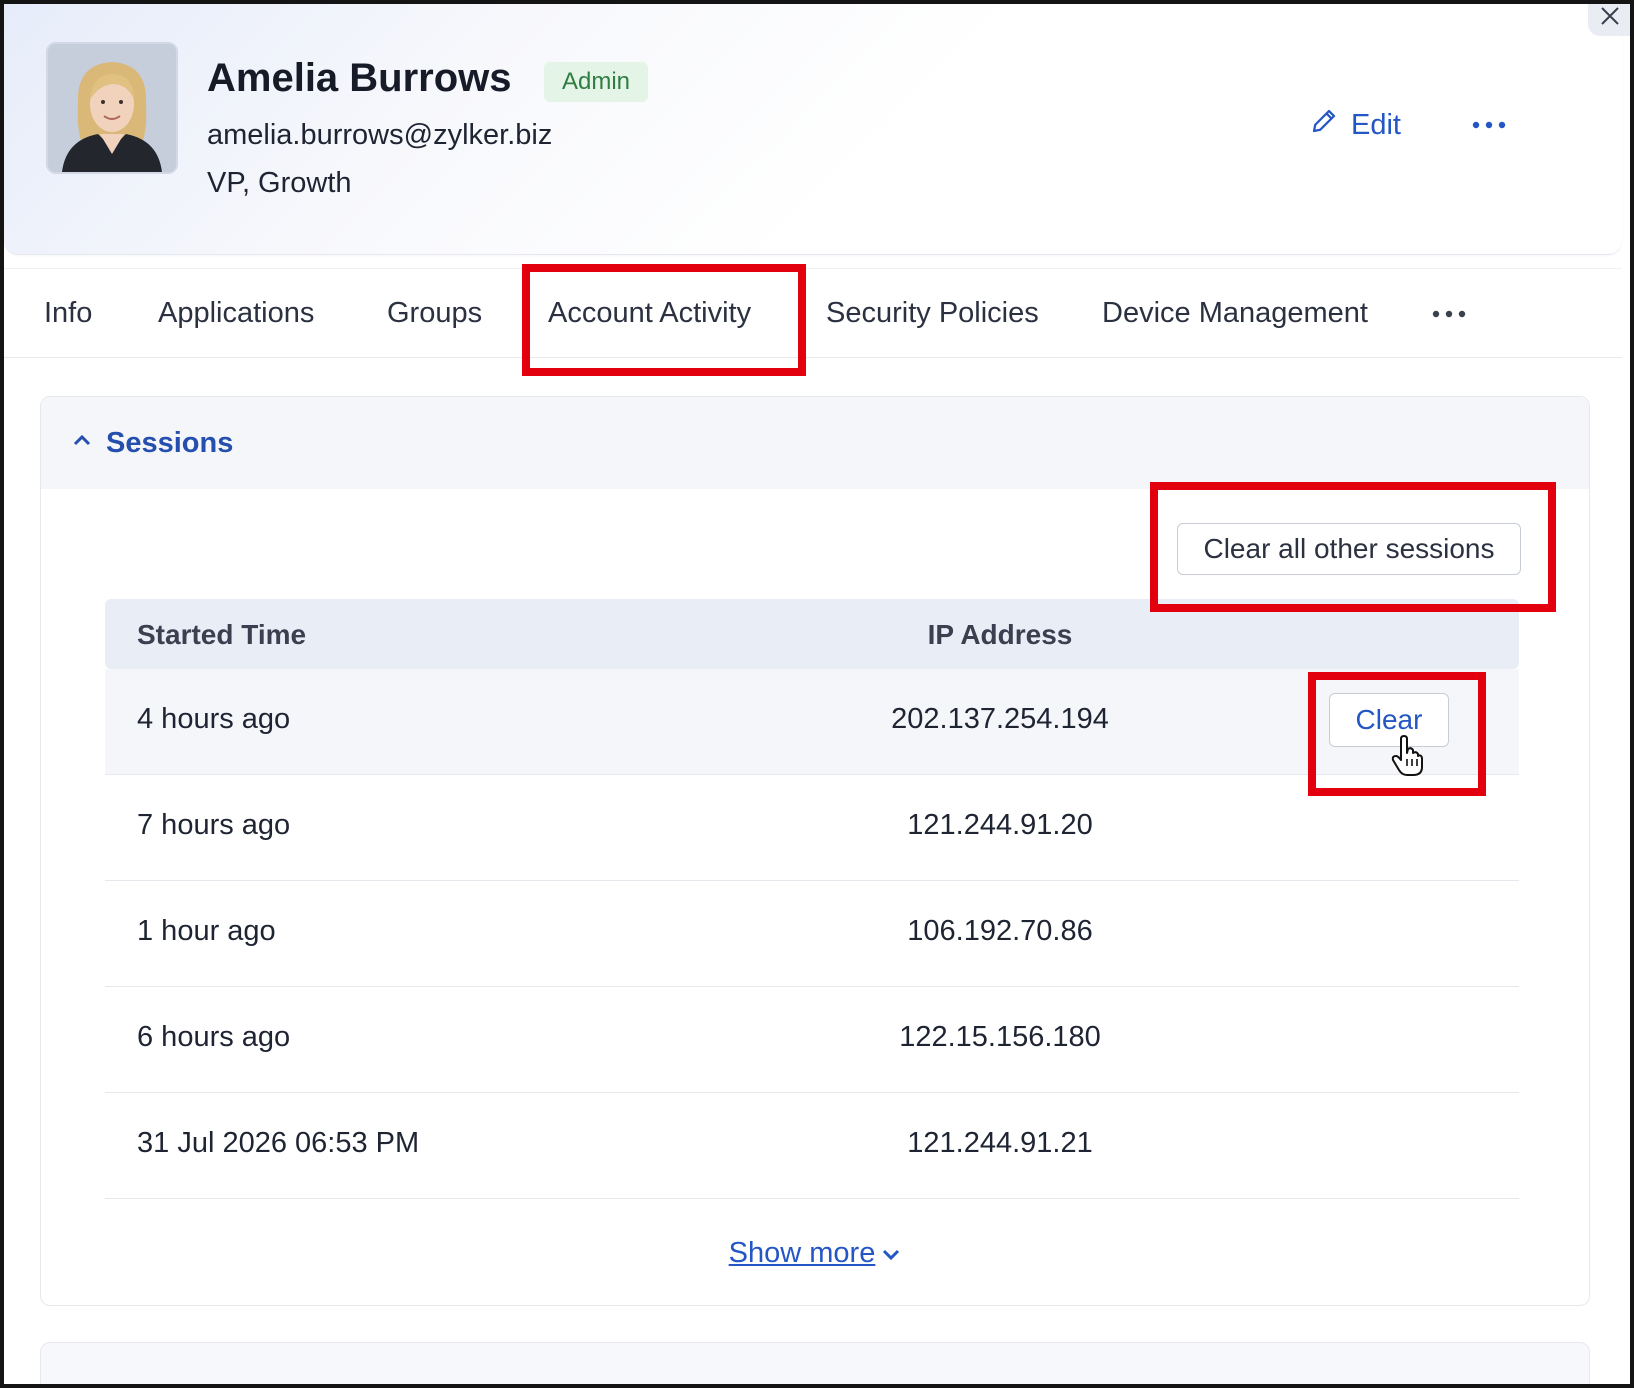 The image size is (1634, 1388). What do you see at coordinates (812, 634) in the screenshot?
I see `table-header: Started Time IP Address` at bounding box center [812, 634].